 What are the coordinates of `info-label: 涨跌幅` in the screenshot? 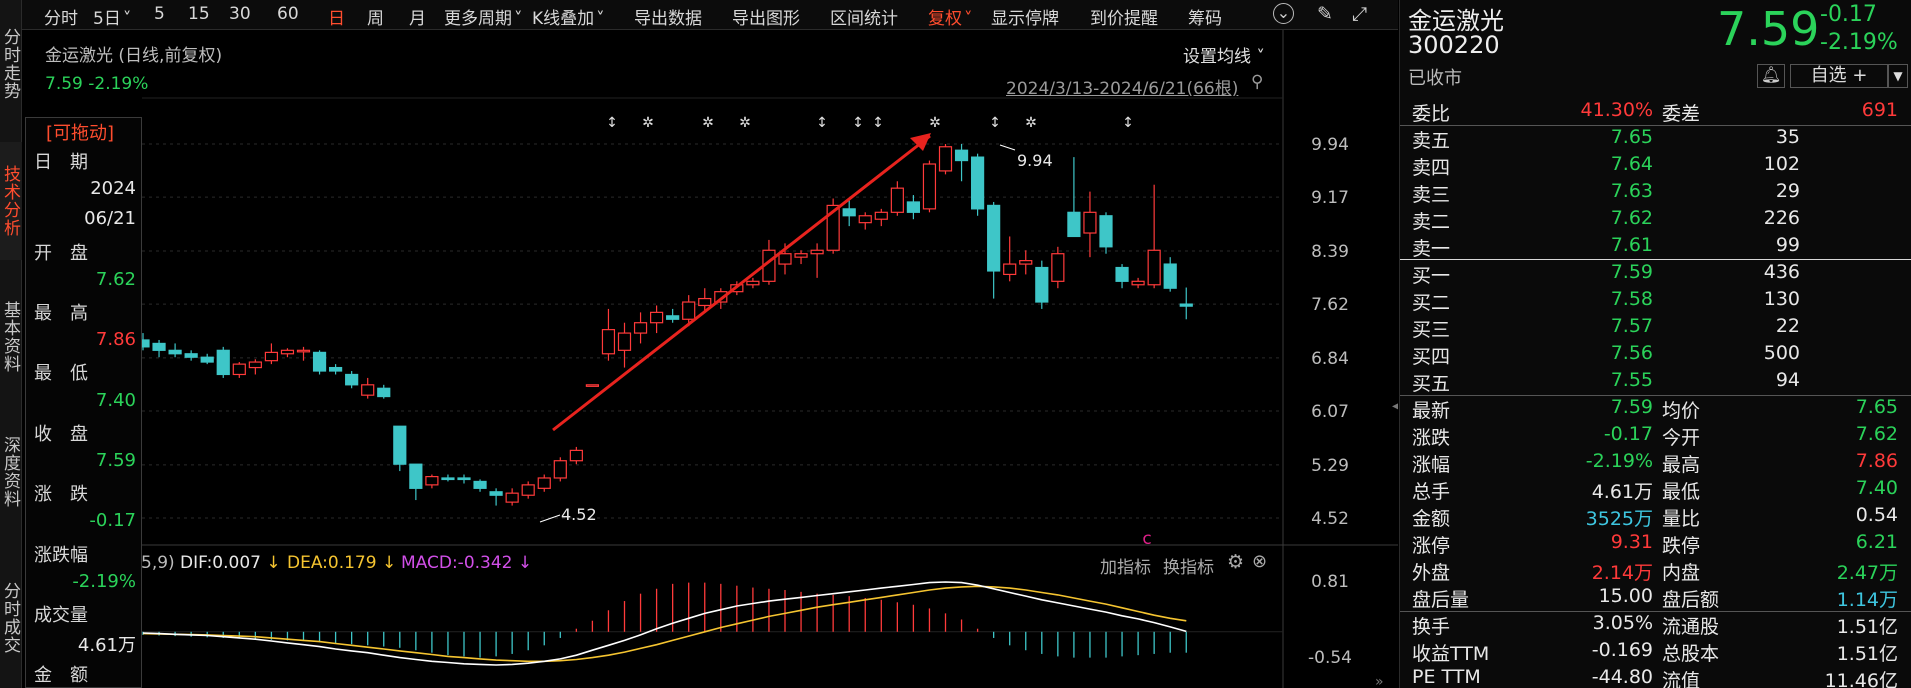 It's located at (61, 555).